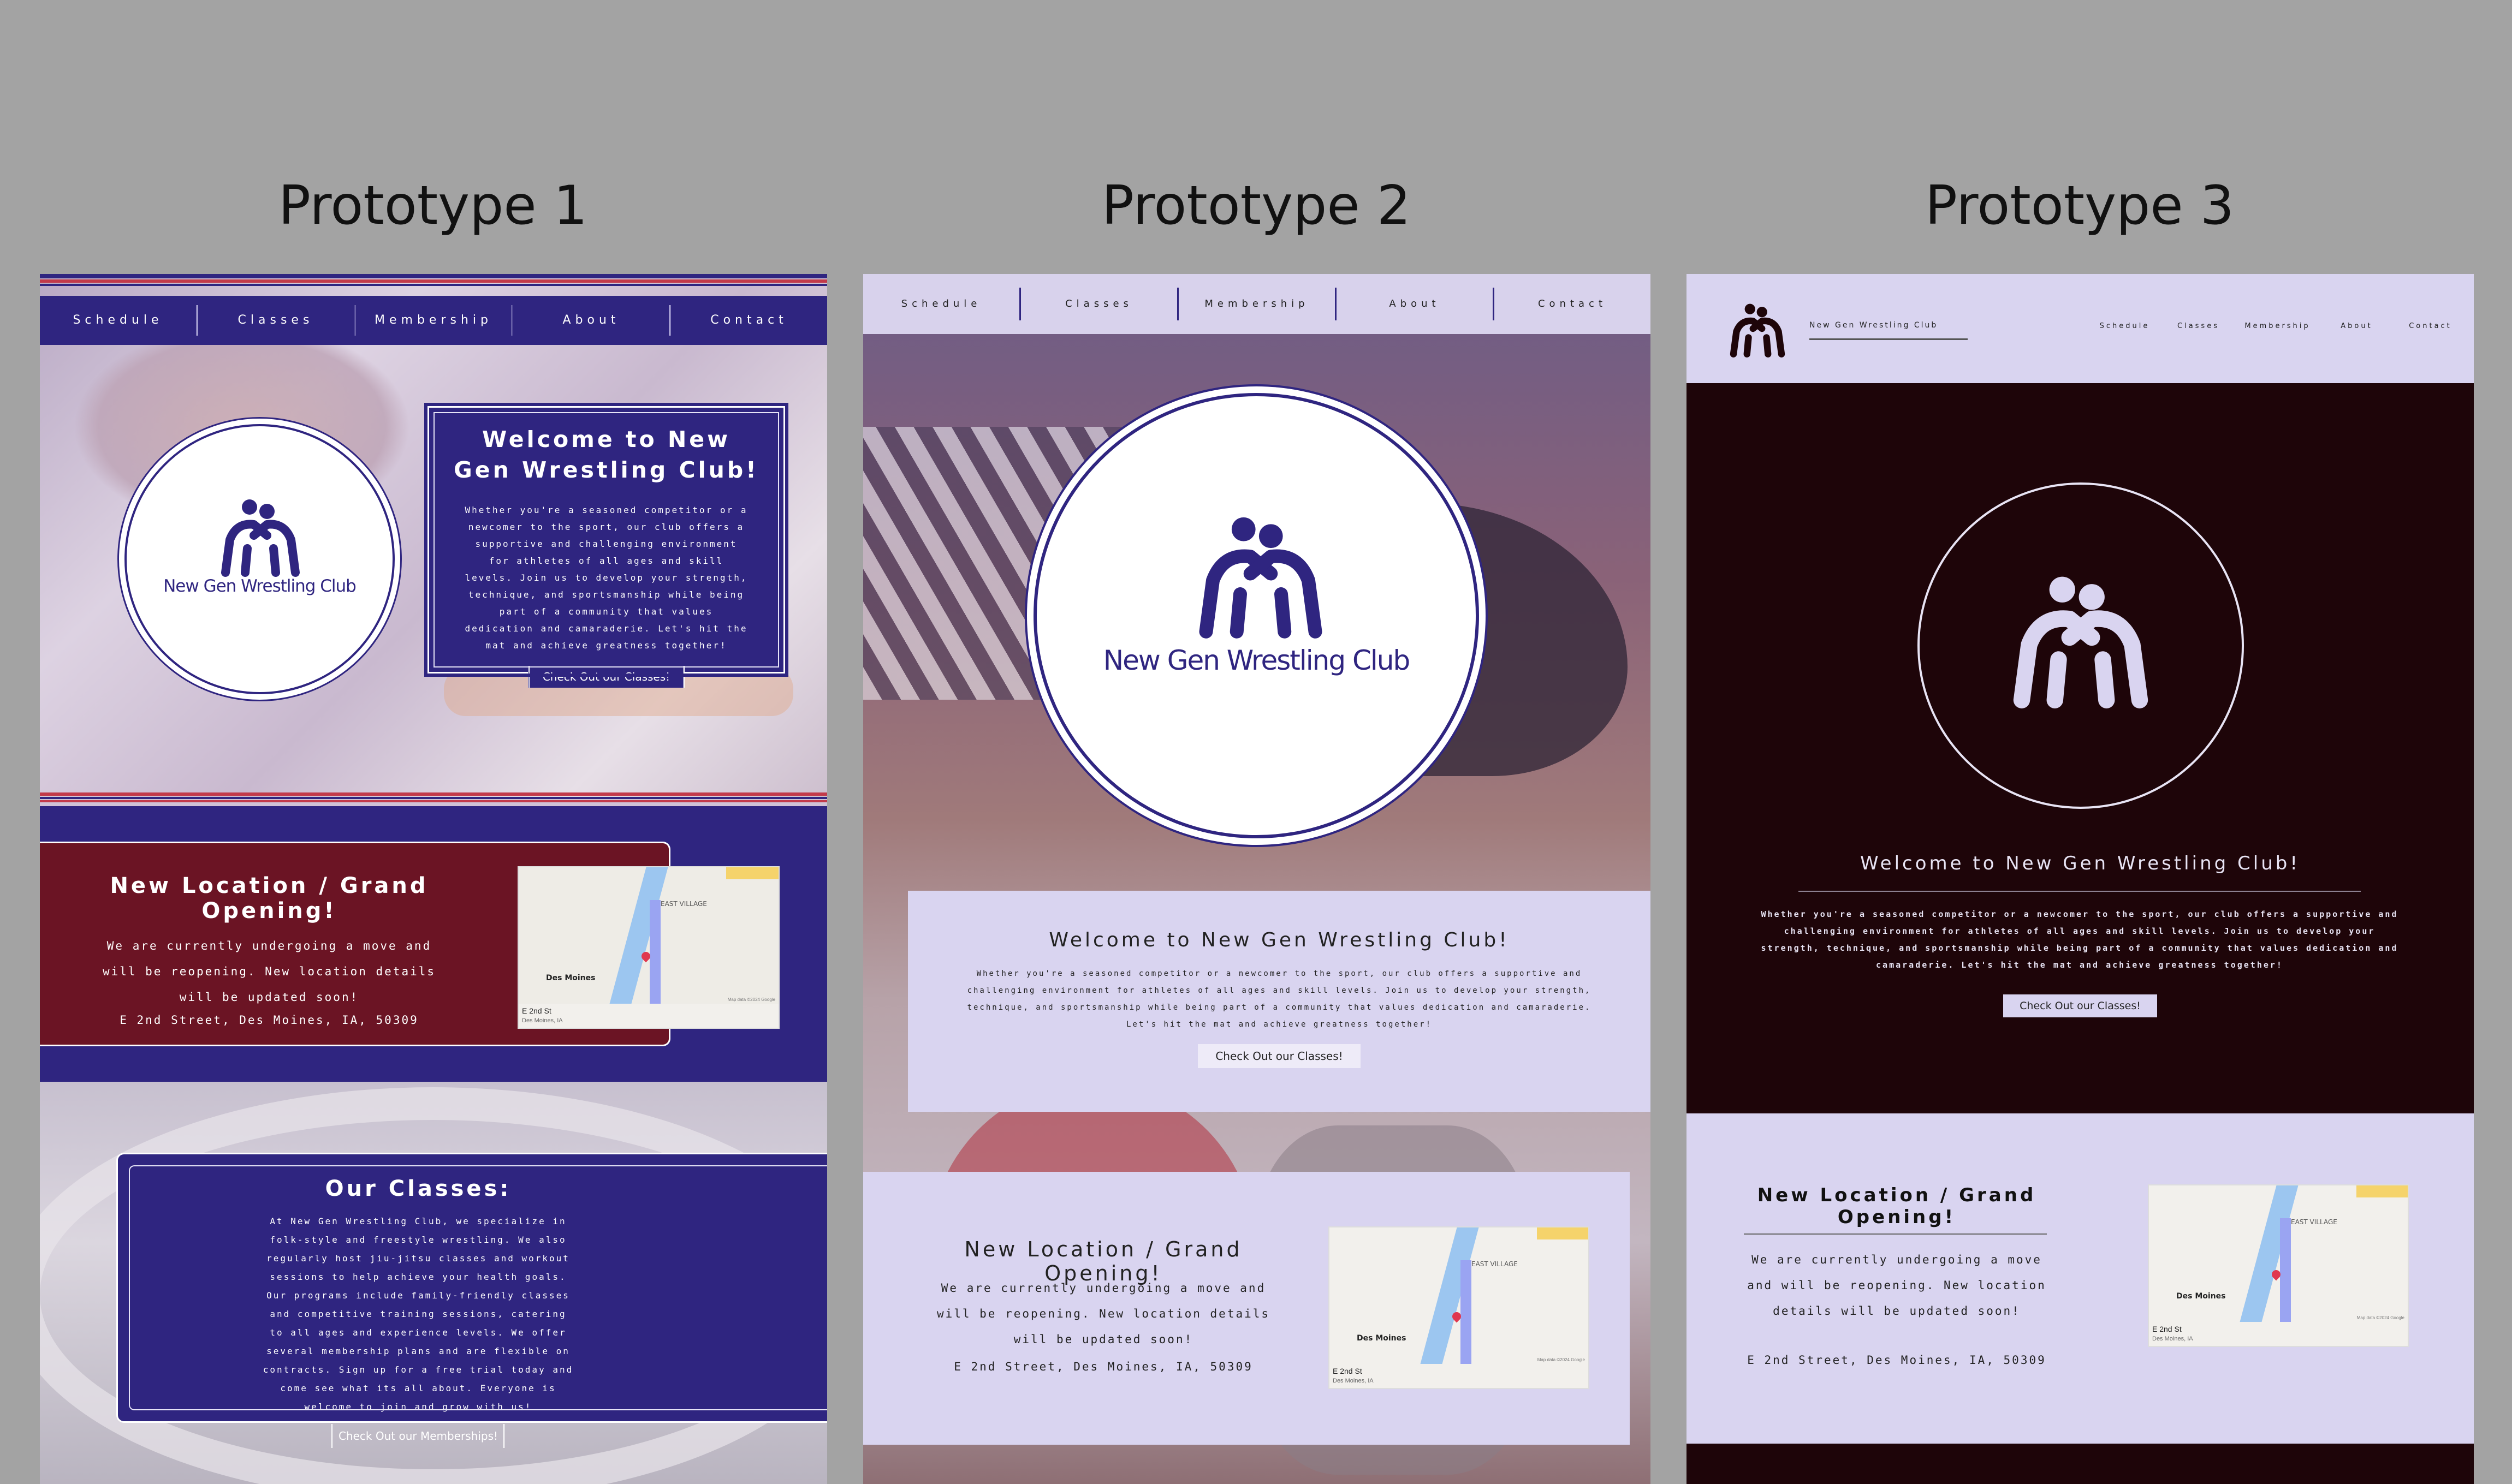 The height and width of the screenshot is (1484, 2512). Describe the element at coordinates (1100, 304) in the screenshot. I see `p2-nav-classes: Classes` at that location.